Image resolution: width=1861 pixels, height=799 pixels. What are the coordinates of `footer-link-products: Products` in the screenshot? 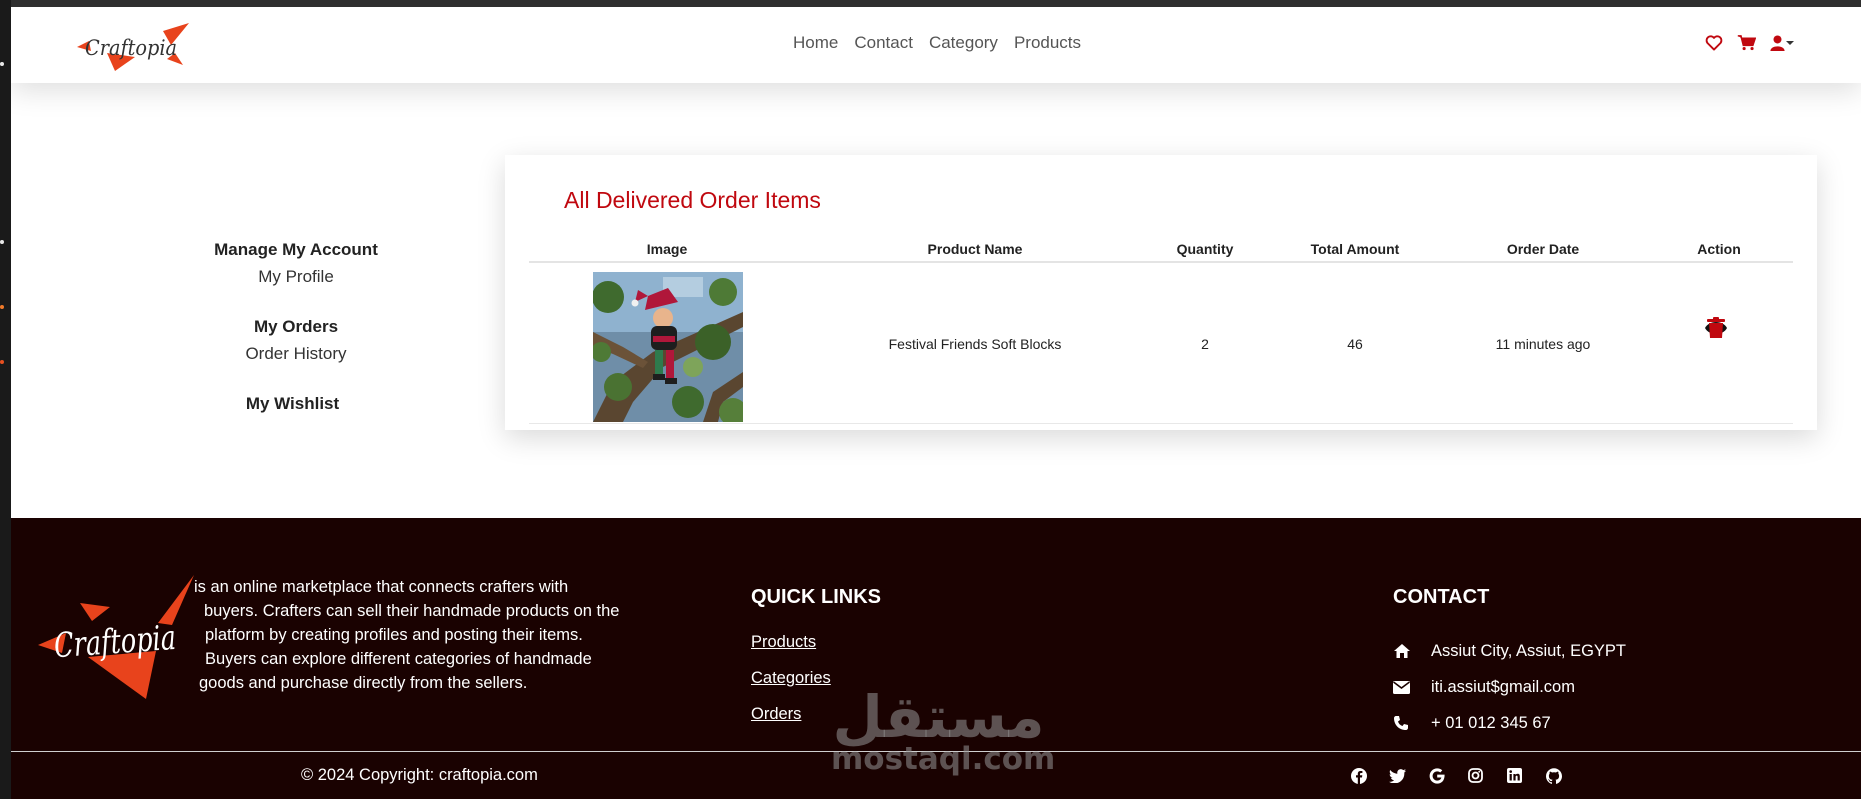 It's located at (791, 651).